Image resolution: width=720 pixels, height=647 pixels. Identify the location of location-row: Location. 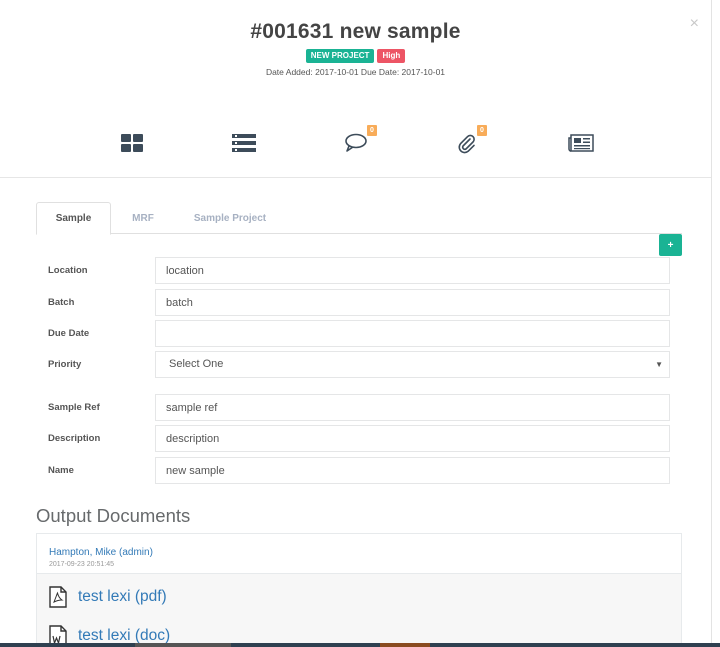
(359, 270).